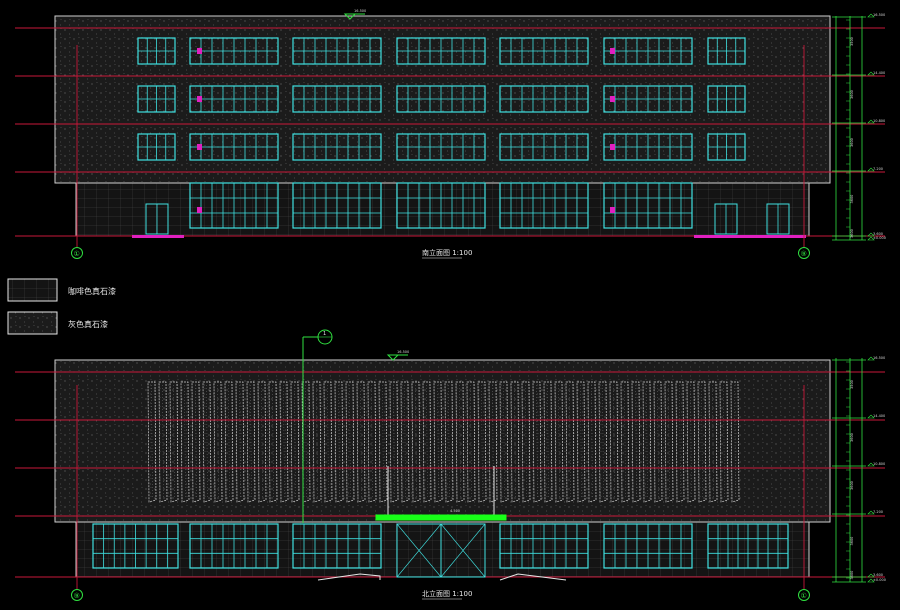  I want to click on canopy-mark-text: 4.500, so click(455, 511).